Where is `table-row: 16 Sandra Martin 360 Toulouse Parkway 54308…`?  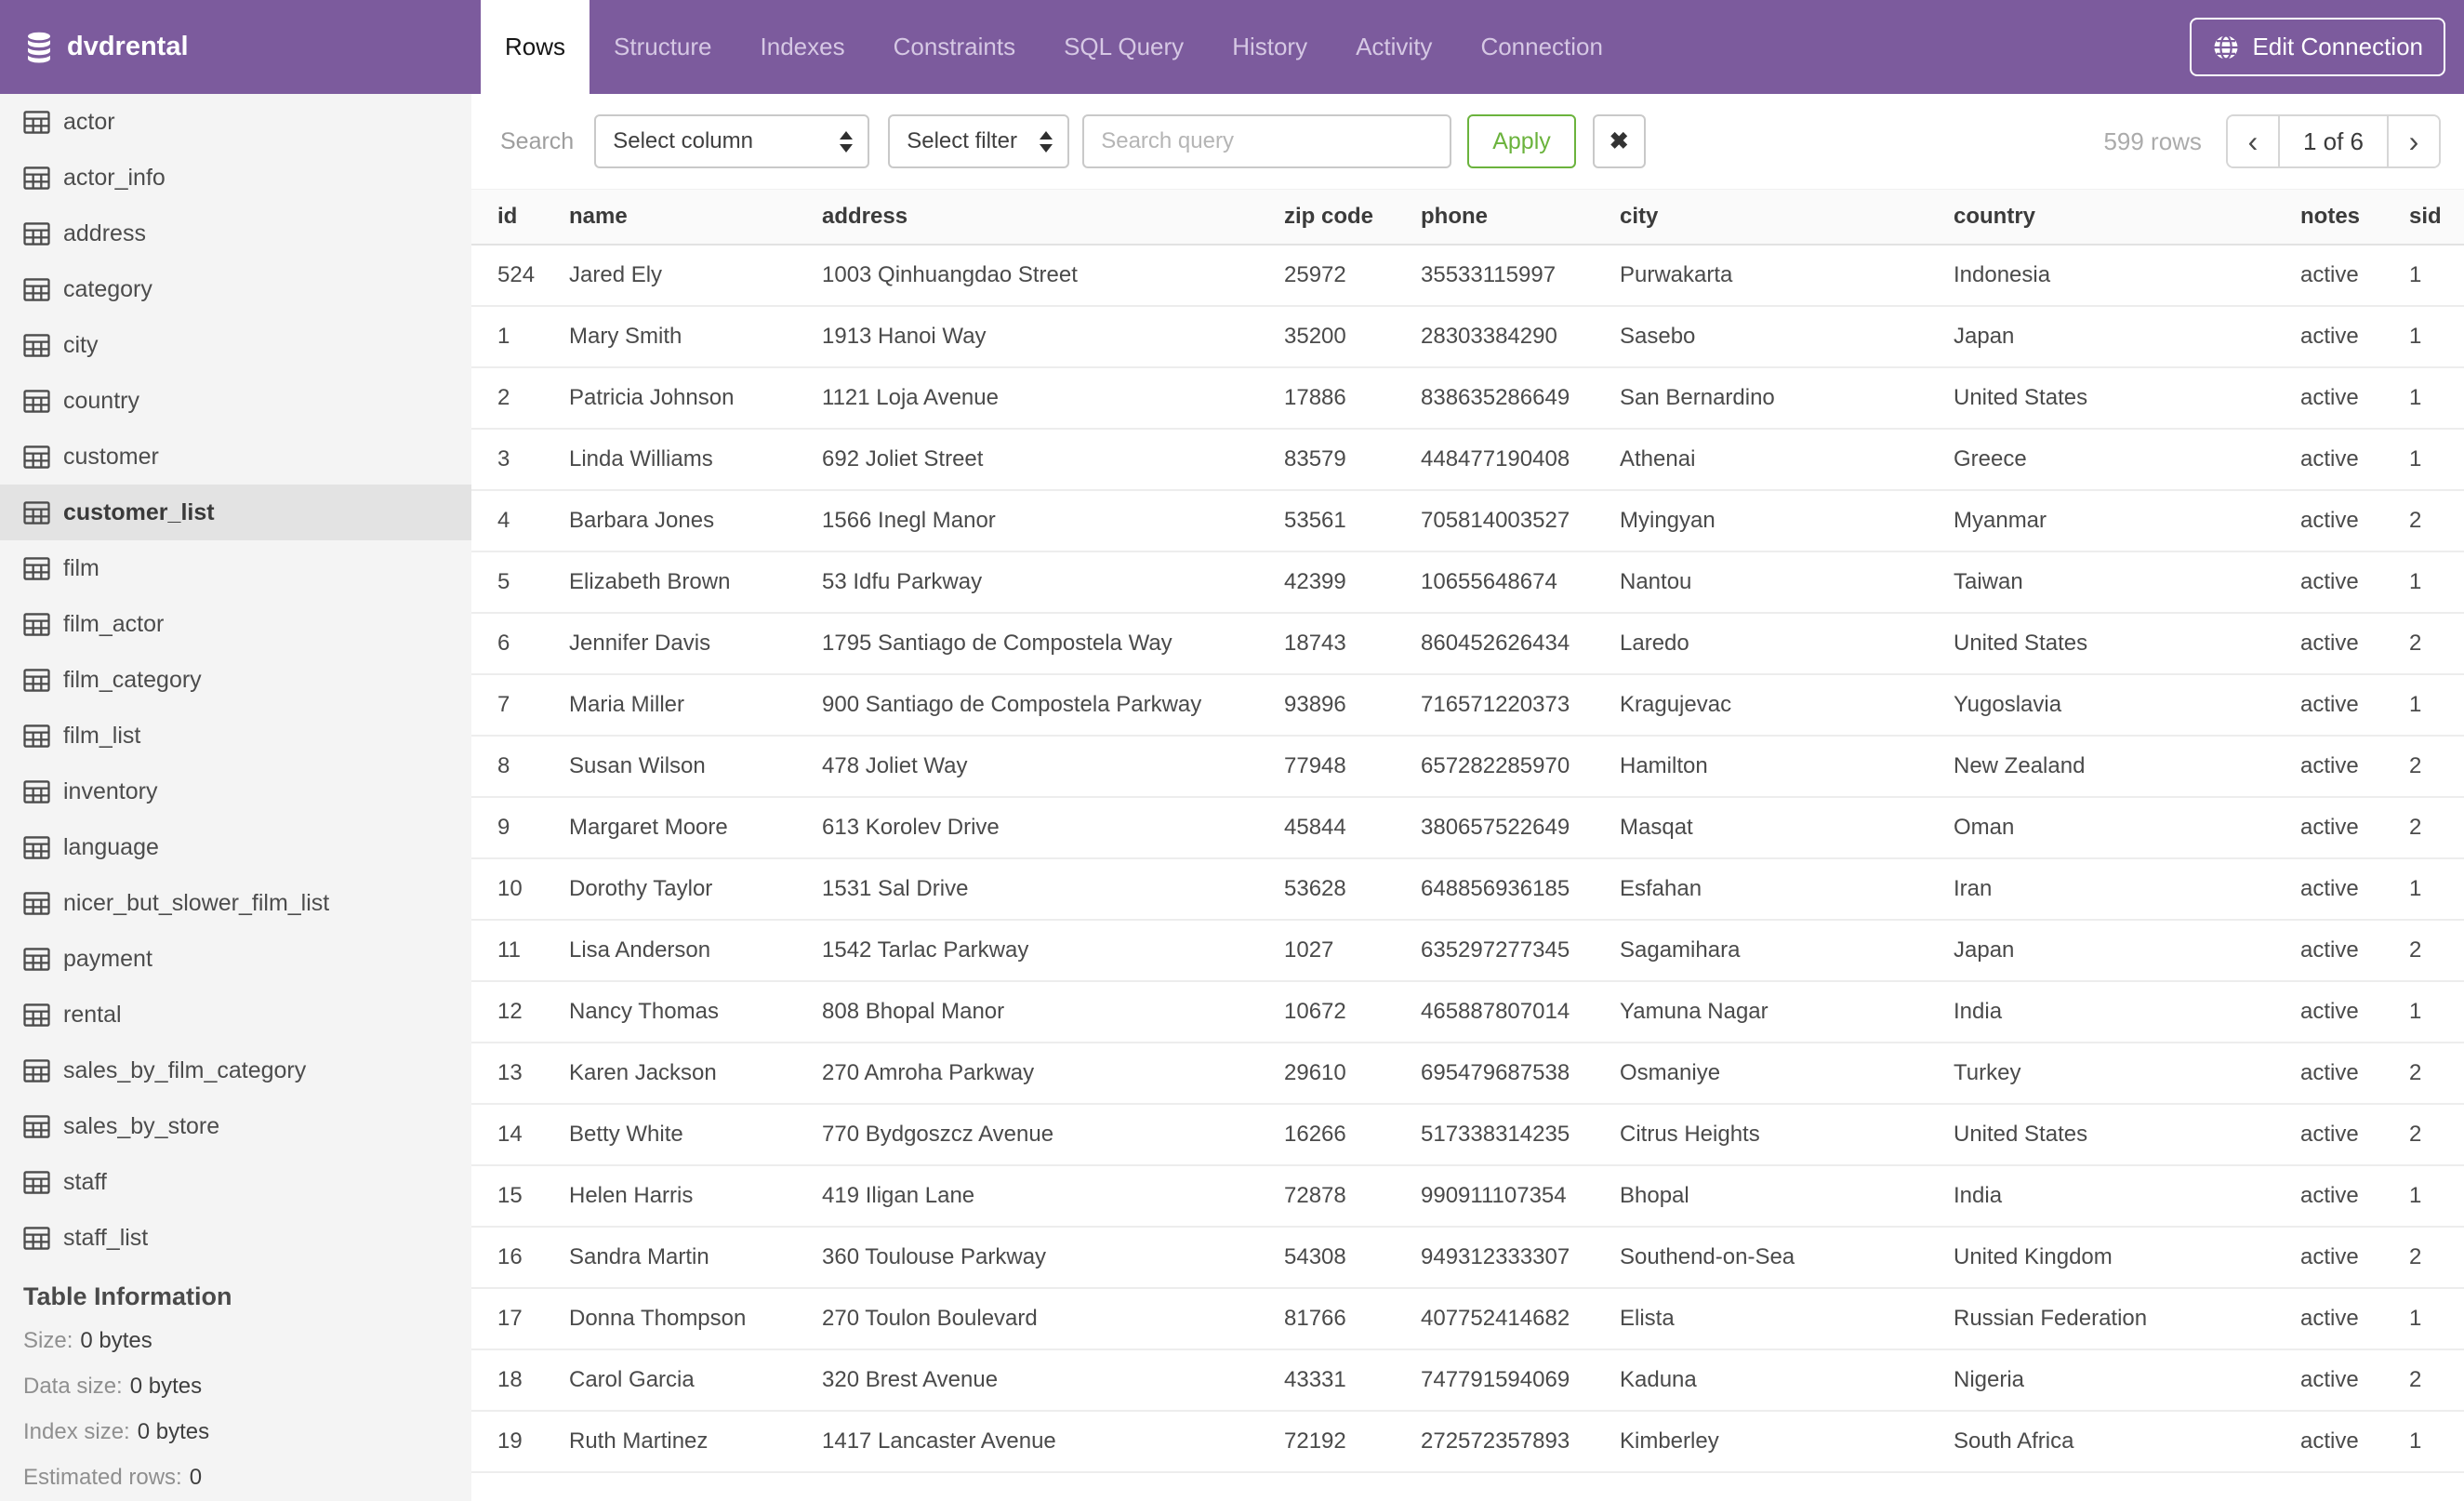
table-row: 16 Sandra Martin 360 Toulouse Parkway 54308… is located at coordinates (1467, 1257).